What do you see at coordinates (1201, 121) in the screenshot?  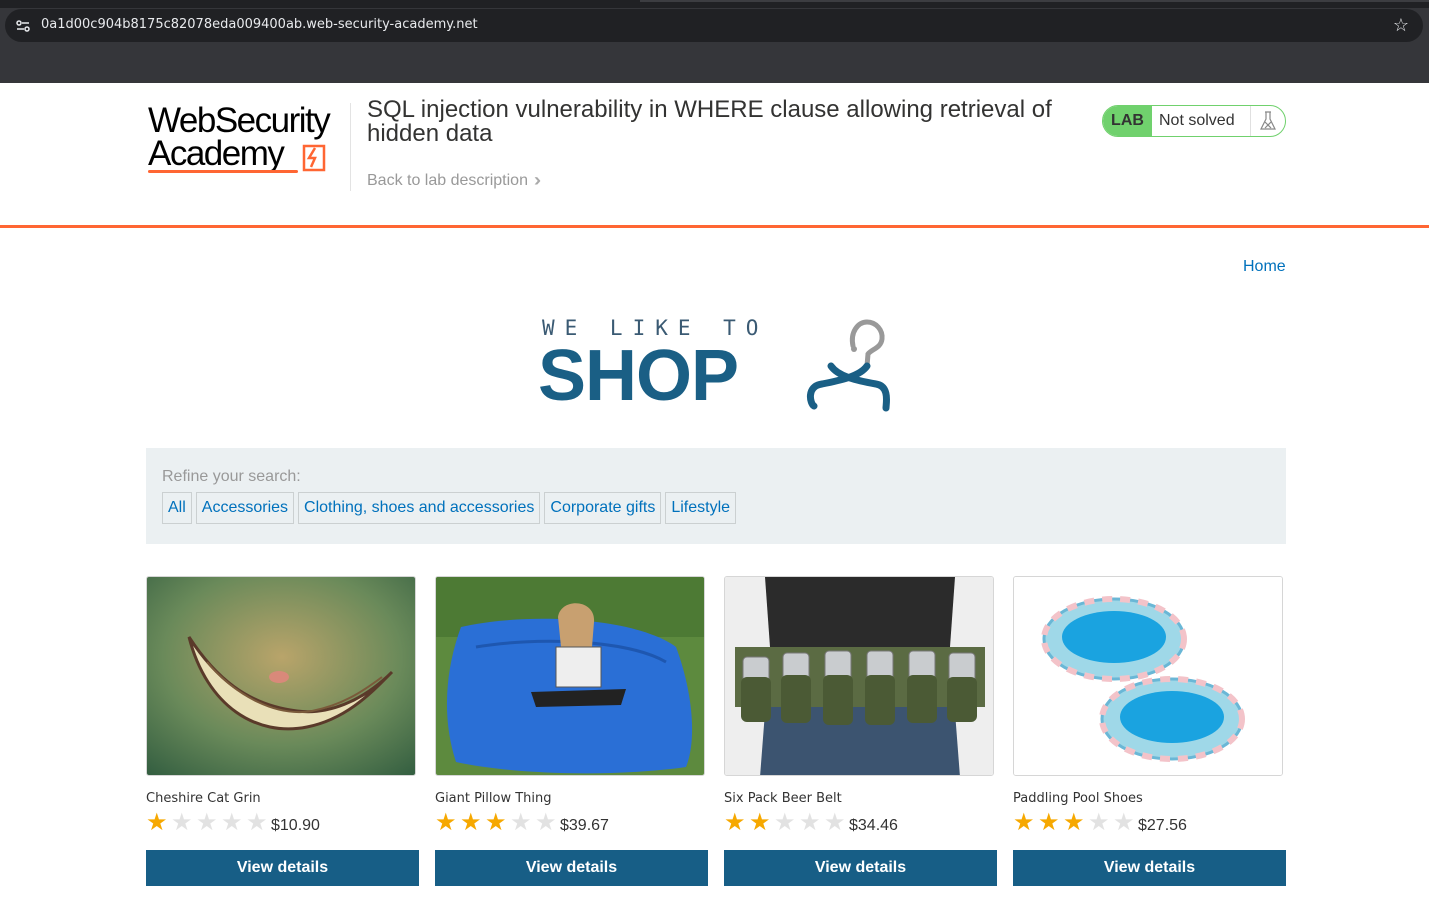 I see `lab-status-text: Not solved` at bounding box center [1201, 121].